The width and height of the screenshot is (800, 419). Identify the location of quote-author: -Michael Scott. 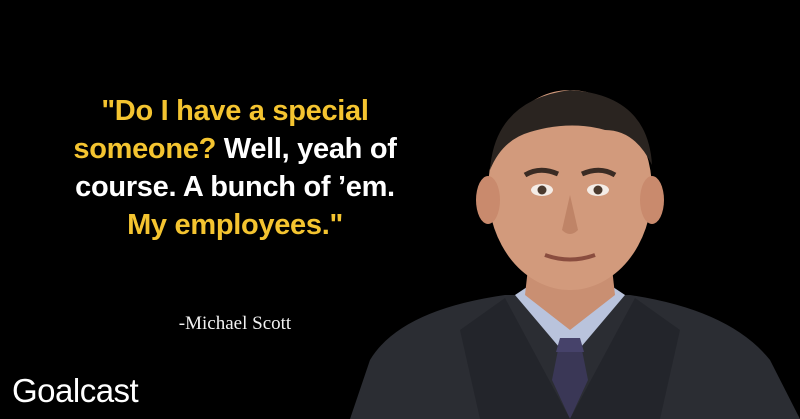
(235, 323).